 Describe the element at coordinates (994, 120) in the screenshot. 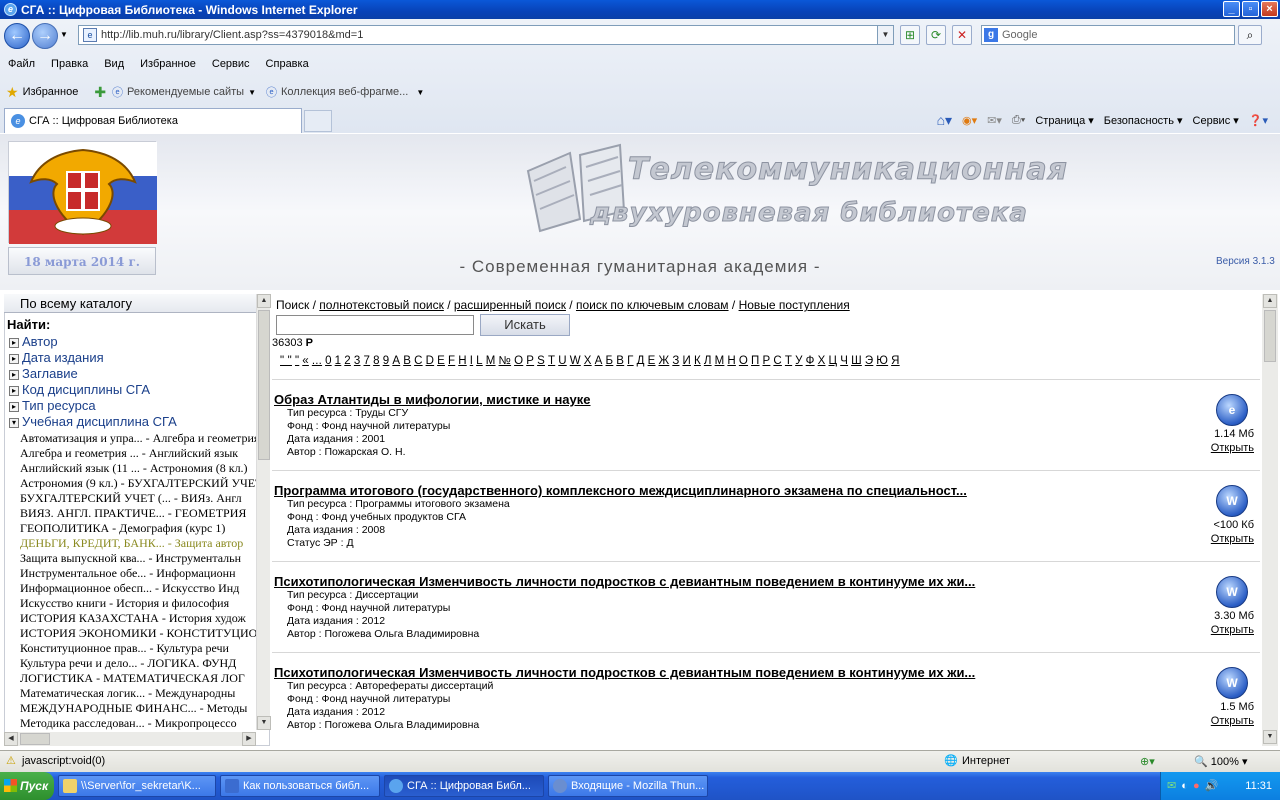

I see `mail-icon: ✉▾` at that location.